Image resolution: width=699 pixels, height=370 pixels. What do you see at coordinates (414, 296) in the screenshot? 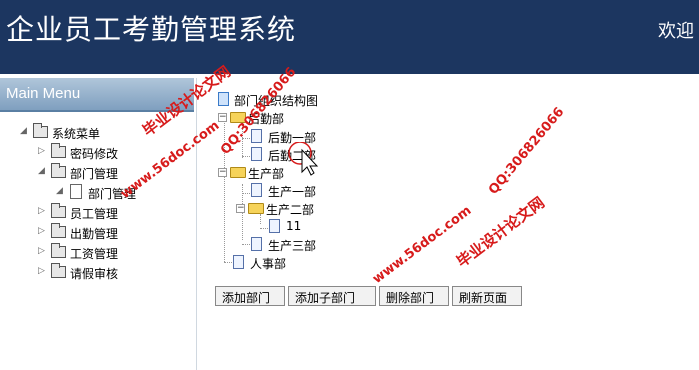
I see `delete-department-button: 删除部门` at bounding box center [414, 296].